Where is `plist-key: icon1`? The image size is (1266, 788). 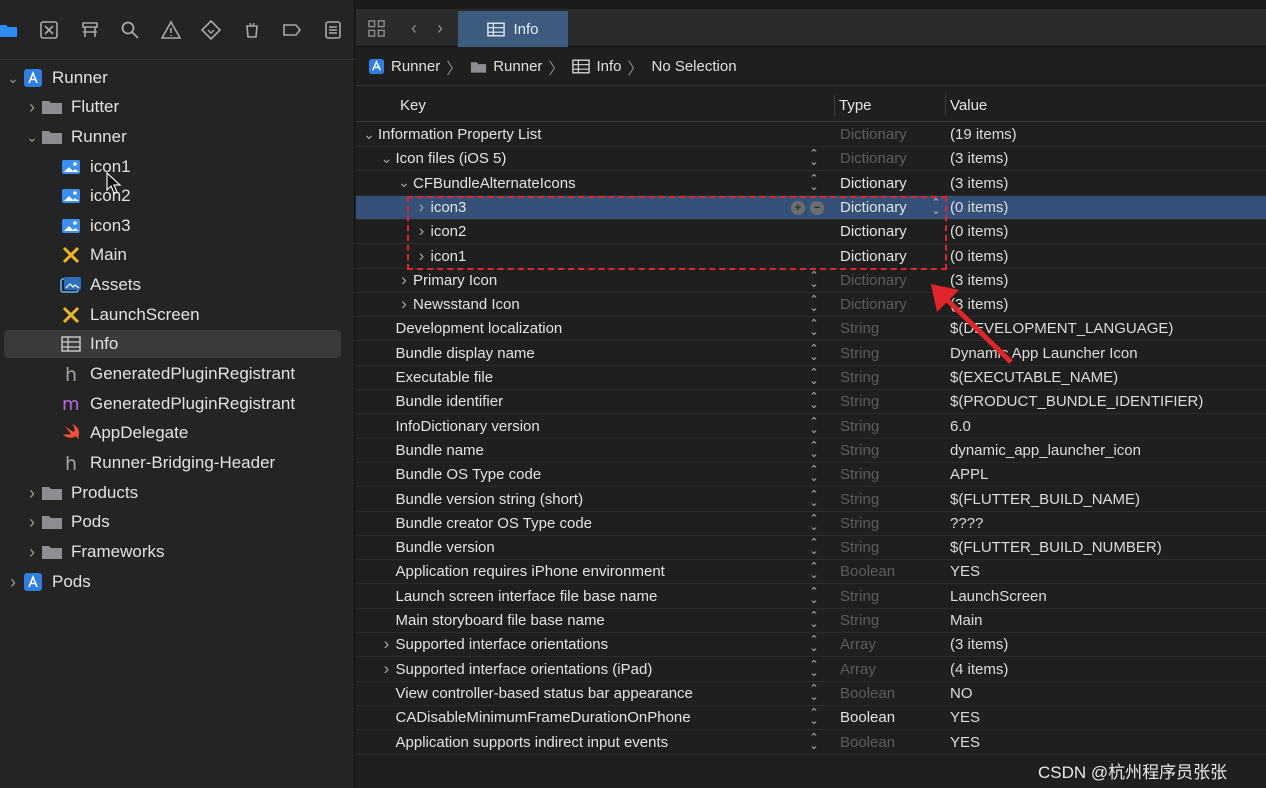 plist-key: icon1 is located at coordinates (449, 256).